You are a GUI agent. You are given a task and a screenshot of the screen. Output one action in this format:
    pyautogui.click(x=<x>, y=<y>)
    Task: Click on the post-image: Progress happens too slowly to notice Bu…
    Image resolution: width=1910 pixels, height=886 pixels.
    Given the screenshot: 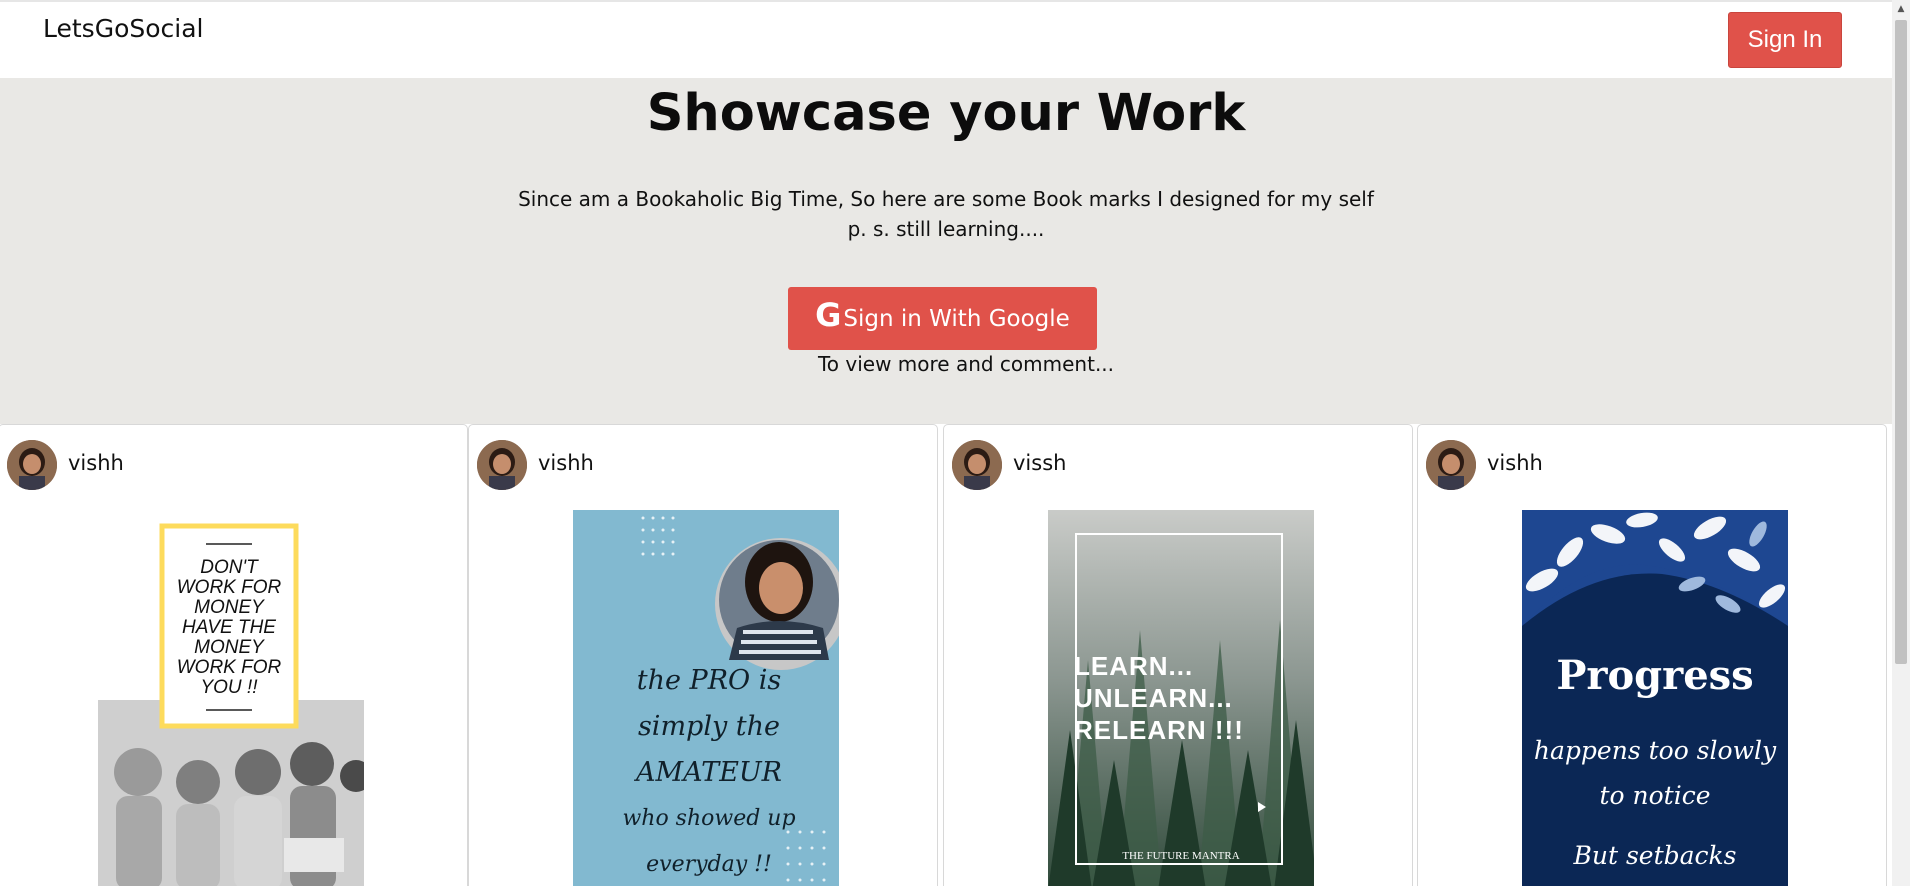 What is the action you would take?
    pyautogui.click(x=1655, y=698)
    